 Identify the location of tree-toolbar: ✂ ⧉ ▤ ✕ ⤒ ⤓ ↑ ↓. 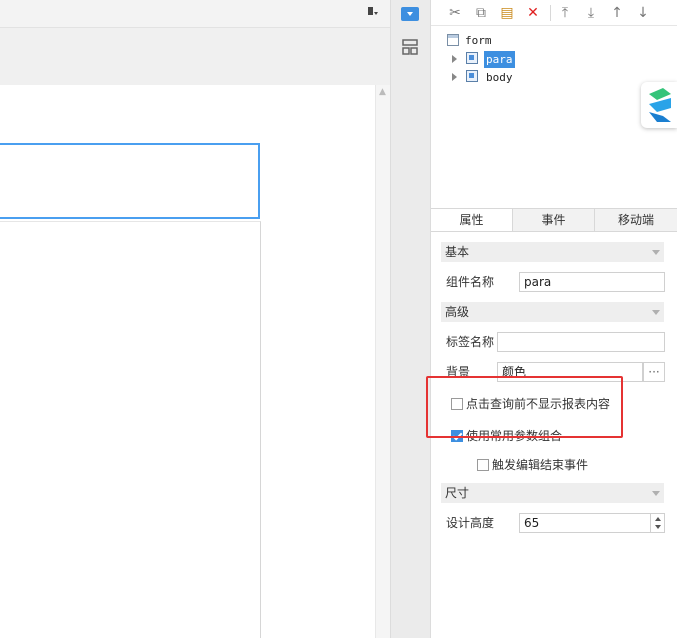
(554, 13).